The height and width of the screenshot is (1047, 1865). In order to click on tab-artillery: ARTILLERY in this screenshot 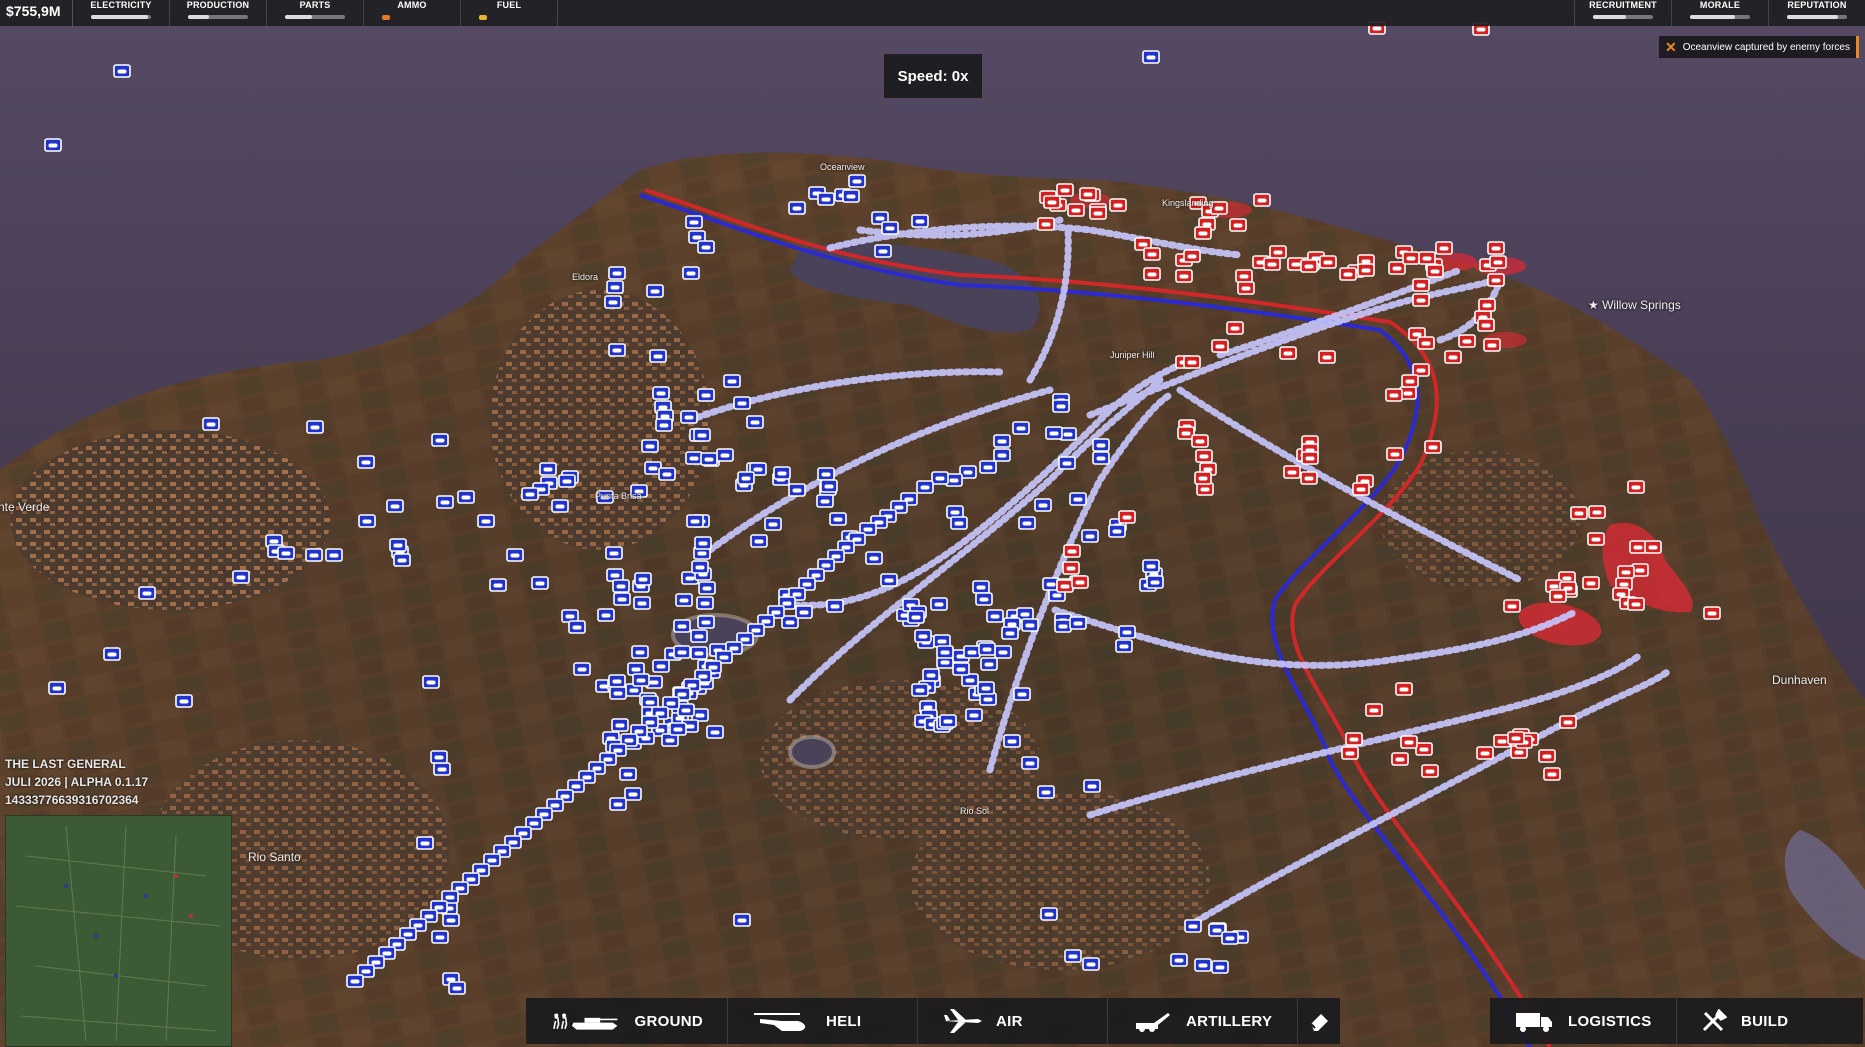, I will do `click(1203, 1021)`.